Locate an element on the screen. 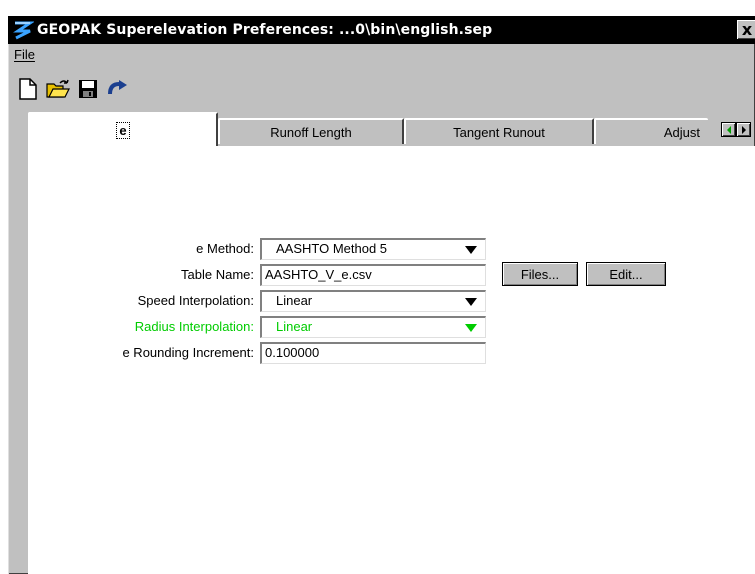  e-rounding-value: 0.100000 is located at coordinates (292, 352).